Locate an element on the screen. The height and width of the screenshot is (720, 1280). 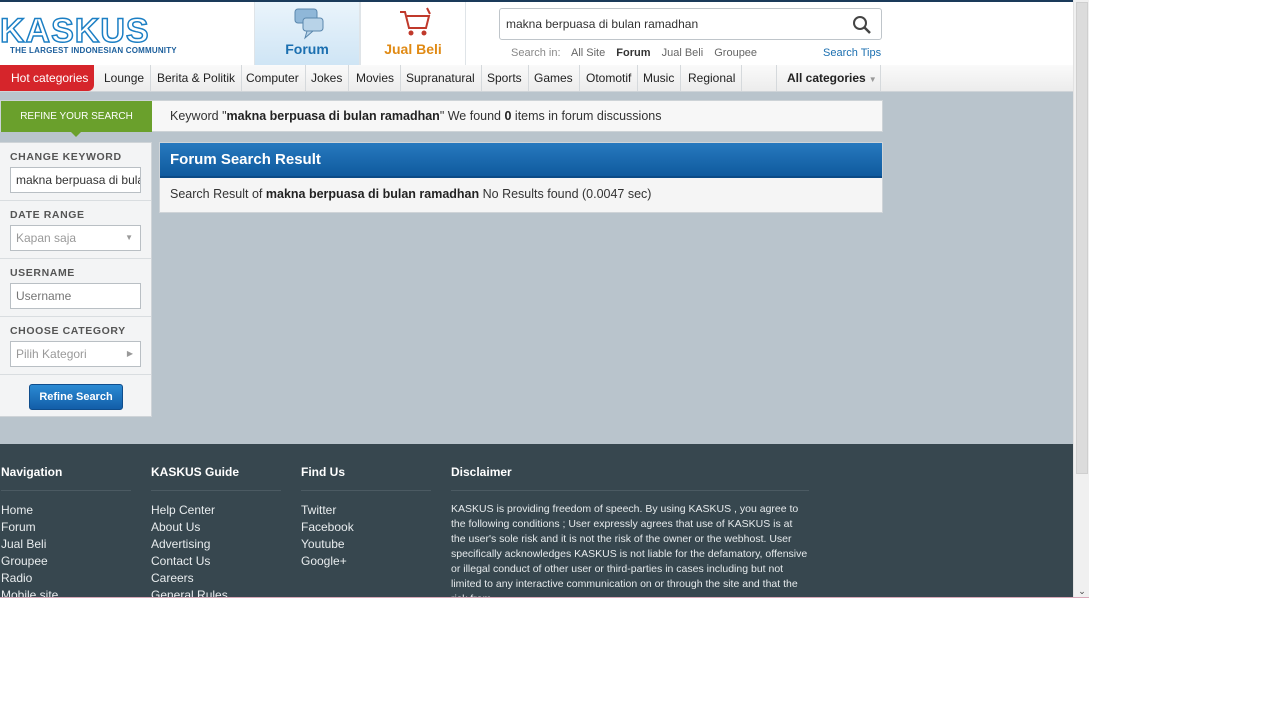
all-categories-dropdown: All categories ▼ is located at coordinates (828, 78).